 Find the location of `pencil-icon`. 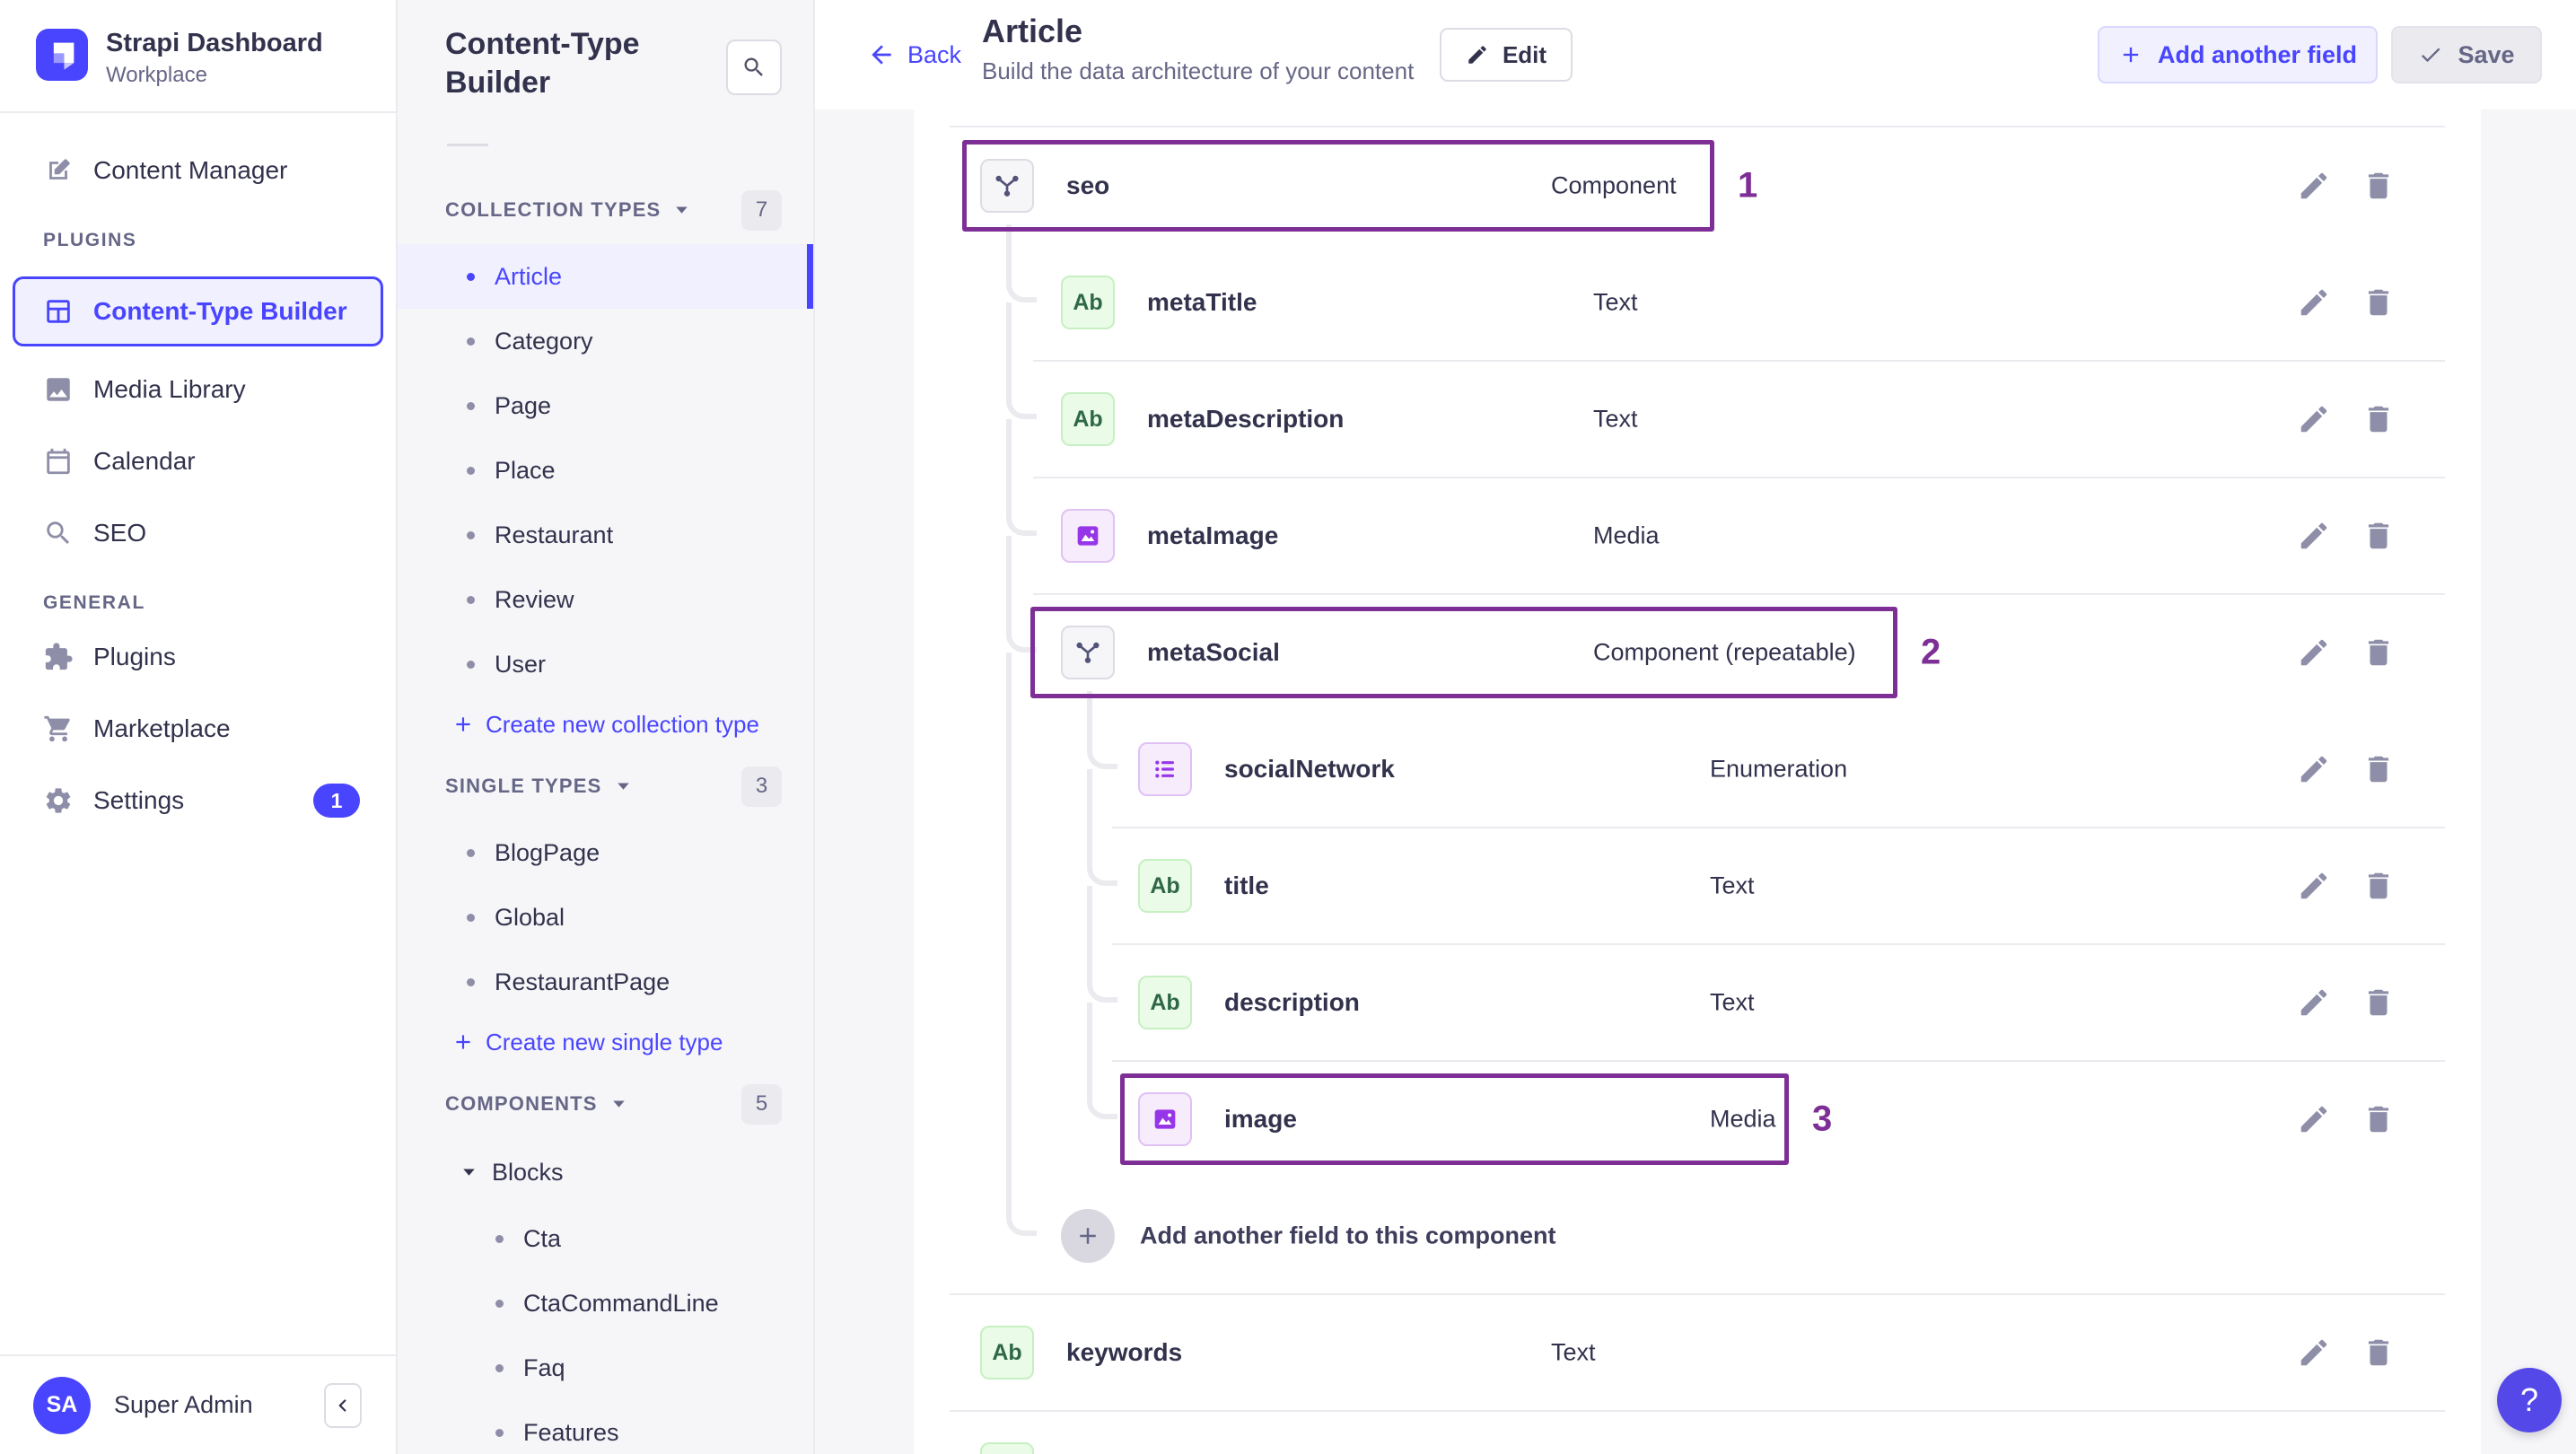

pencil-icon is located at coordinates (2314, 1119).